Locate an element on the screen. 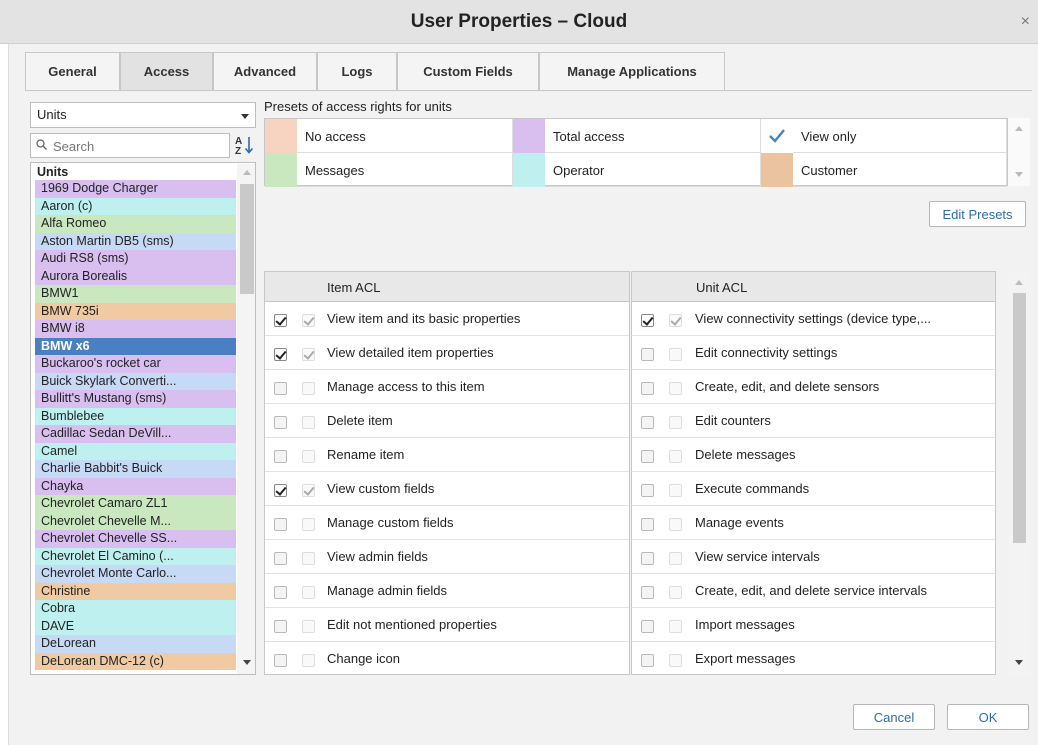 The height and width of the screenshot is (745, 1038). cancel-button: Cancel is located at coordinates (894, 717).